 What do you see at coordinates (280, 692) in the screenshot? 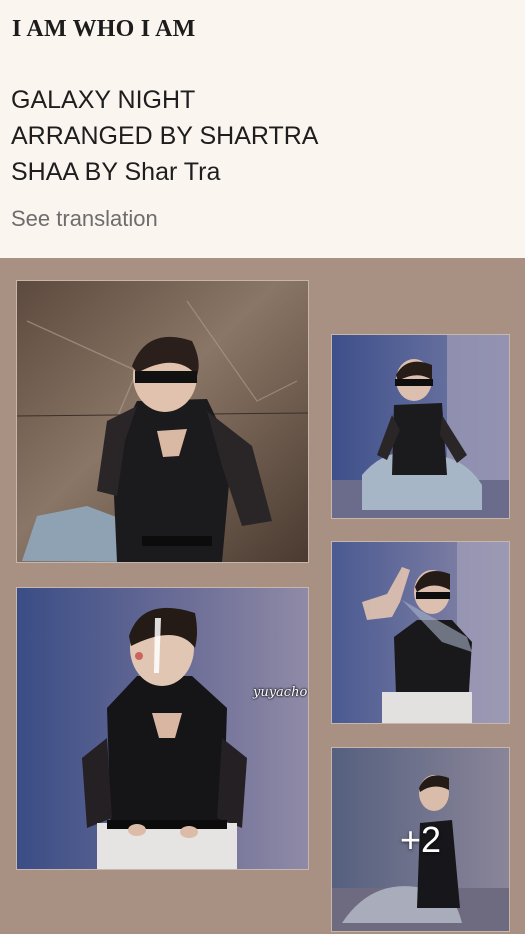
I see `watermark-text: yuyacho` at bounding box center [280, 692].